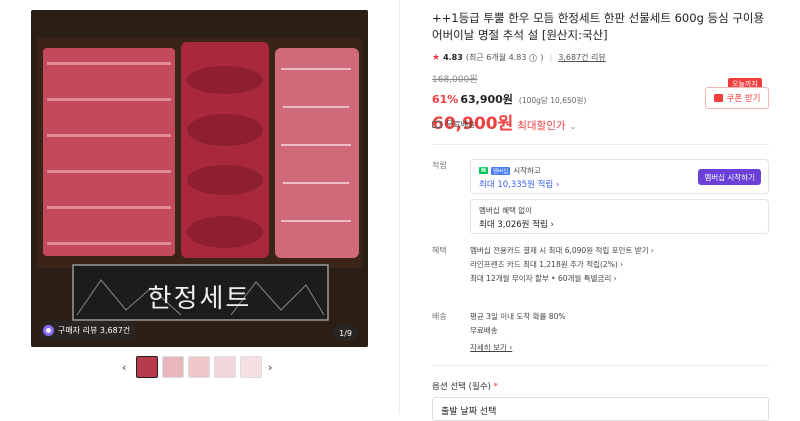  Describe the element at coordinates (619, 176) in the screenshot. I see `membership-point-box: N 멤버십 시작하고 최대 10,335원 적립 › 멤버십 시작하기` at that location.